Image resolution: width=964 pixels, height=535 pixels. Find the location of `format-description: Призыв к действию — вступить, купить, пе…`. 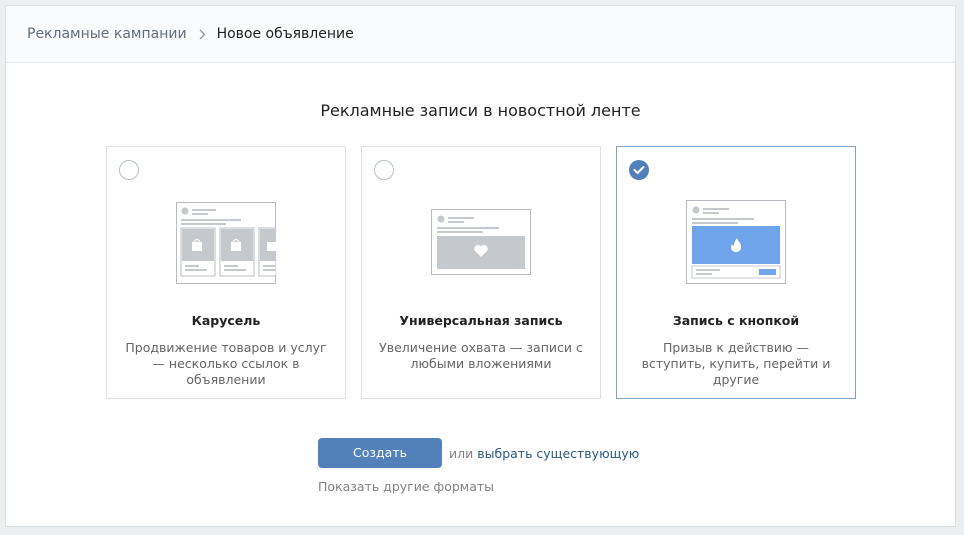

format-description: Призыв к действию — вступить, купить, пе… is located at coordinates (736, 363).